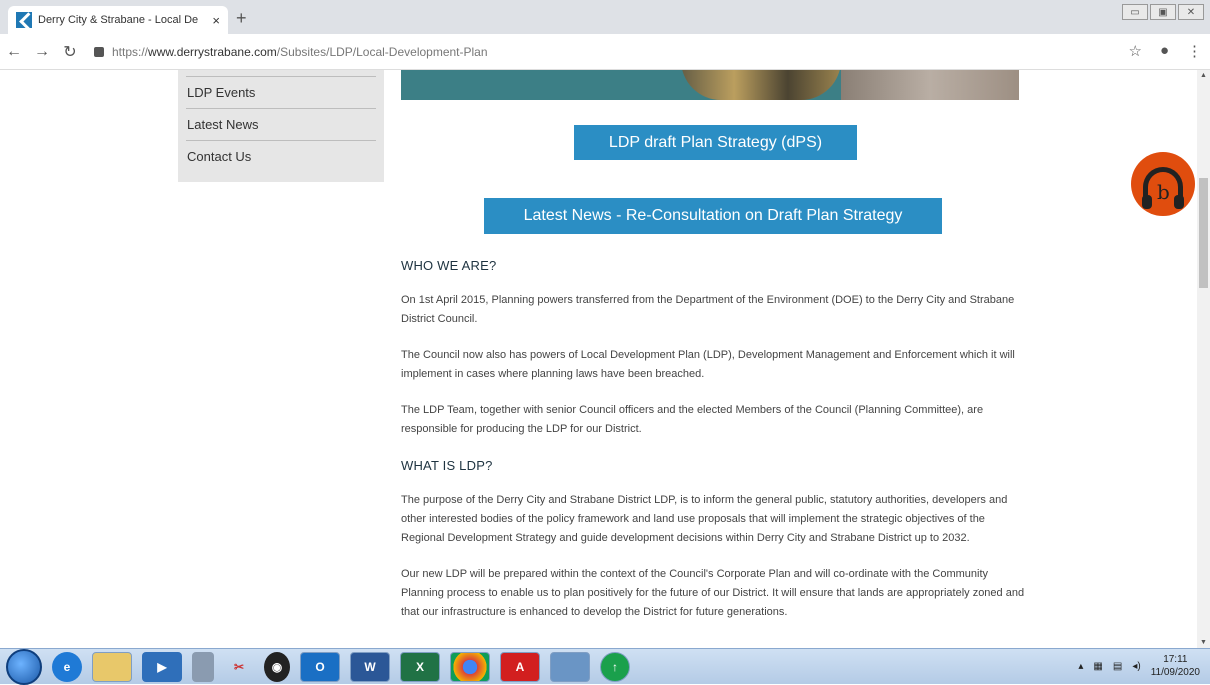  What do you see at coordinates (570, 666) in the screenshot?
I see `photos-icon` at bounding box center [570, 666].